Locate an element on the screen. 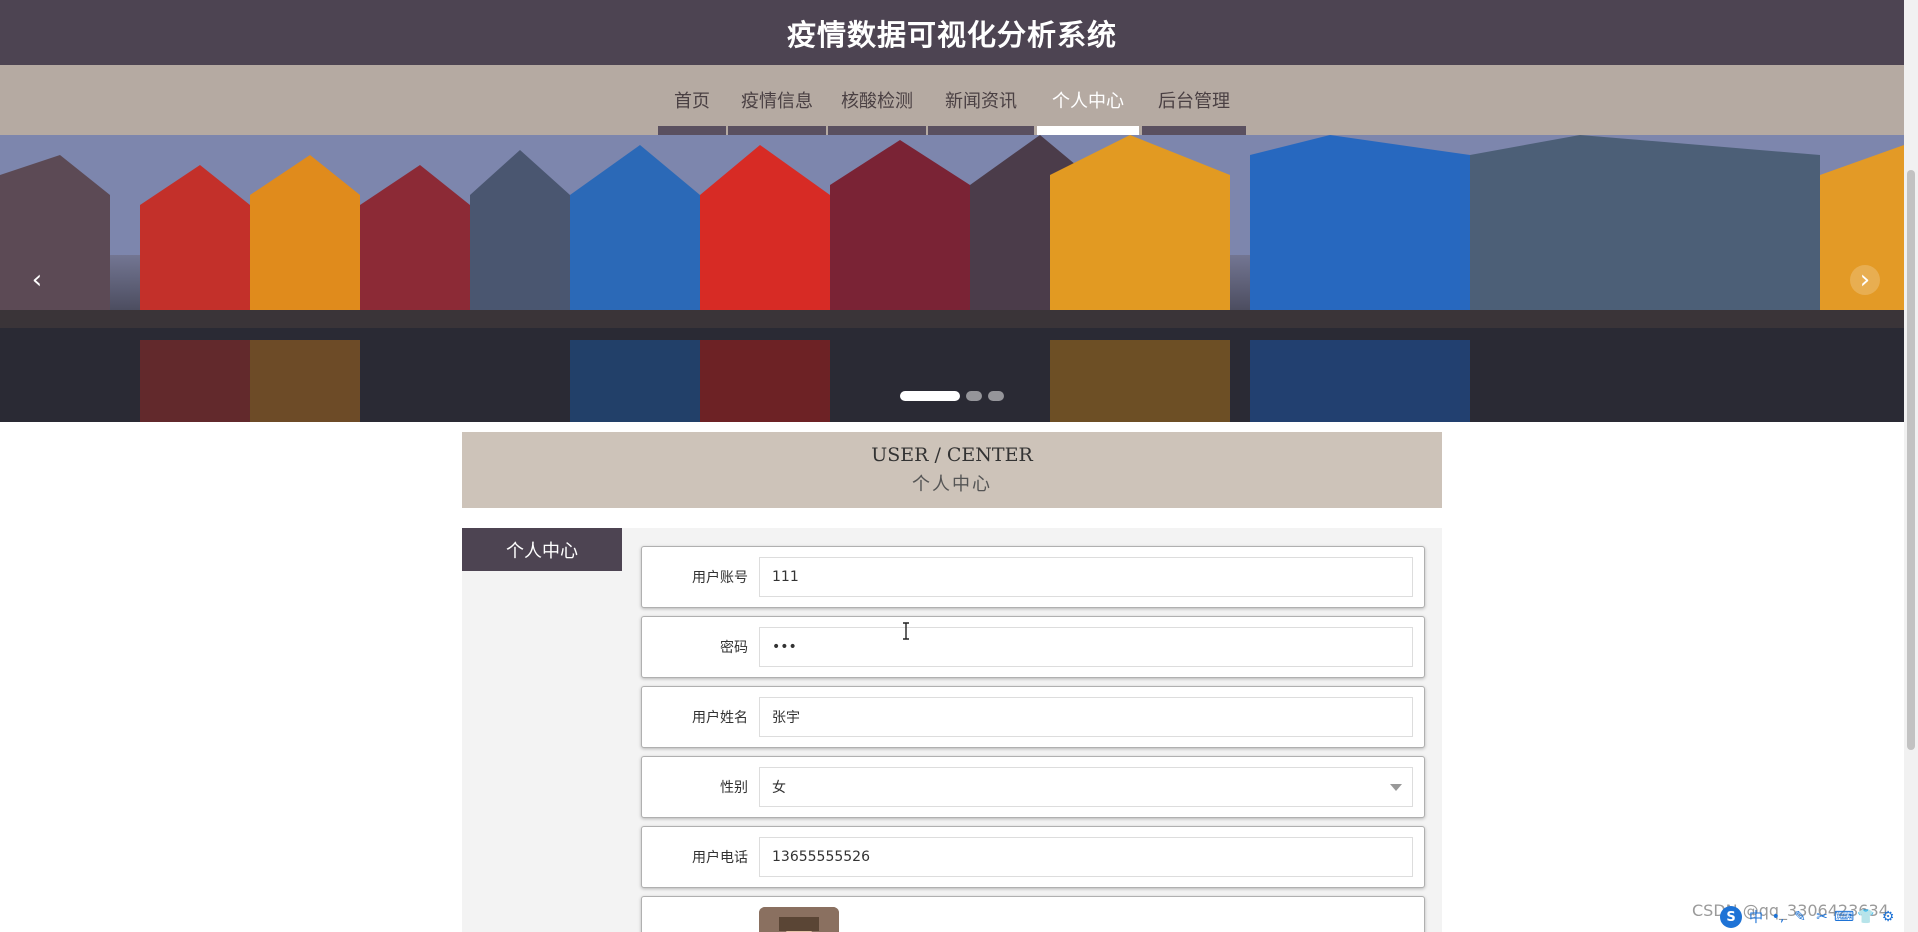 This screenshot has width=1918, height=932. phone-input: 13655555526 is located at coordinates (1086, 857).